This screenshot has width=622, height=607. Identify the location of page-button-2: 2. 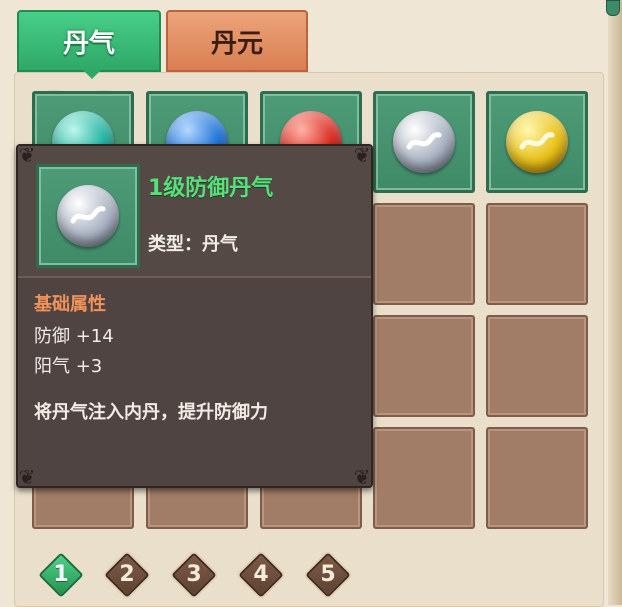
(127, 575).